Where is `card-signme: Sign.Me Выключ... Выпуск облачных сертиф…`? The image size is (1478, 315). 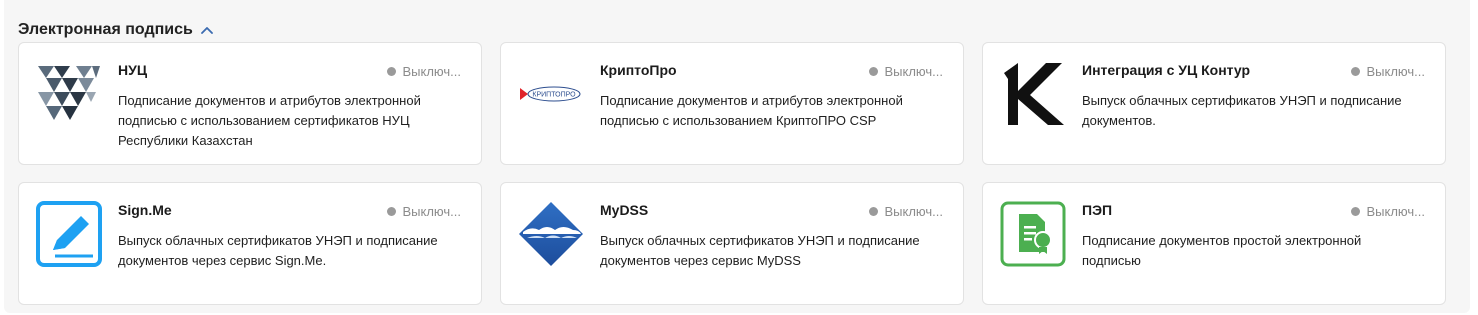 card-signme: Sign.Me Выключ... Выпуск облачных сертиф… is located at coordinates (250, 243).